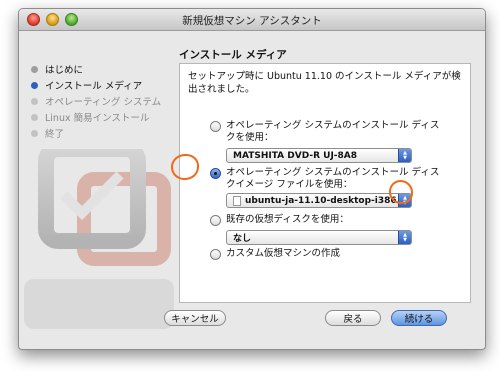 This screenshot has height=377, width=500. I want to click on step-operating-system: オペレーティング システム, so click(96, 101).